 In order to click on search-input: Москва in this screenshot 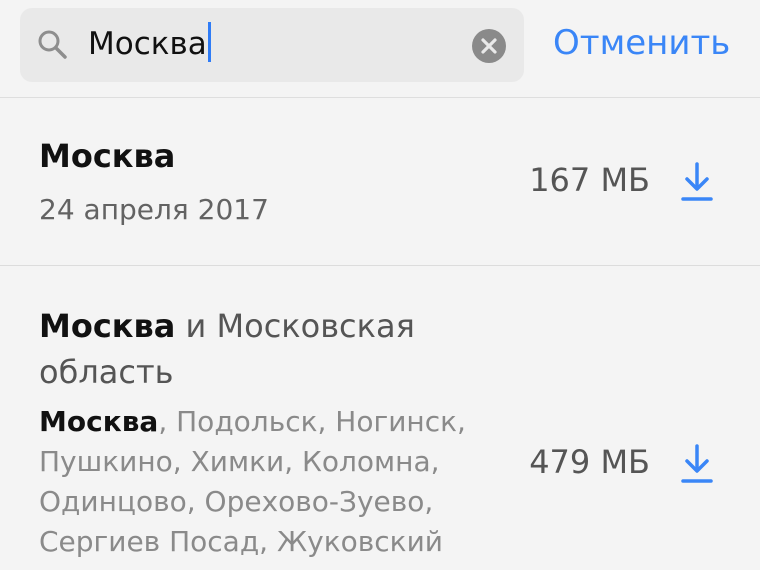, I will do `click(149, 44)`.